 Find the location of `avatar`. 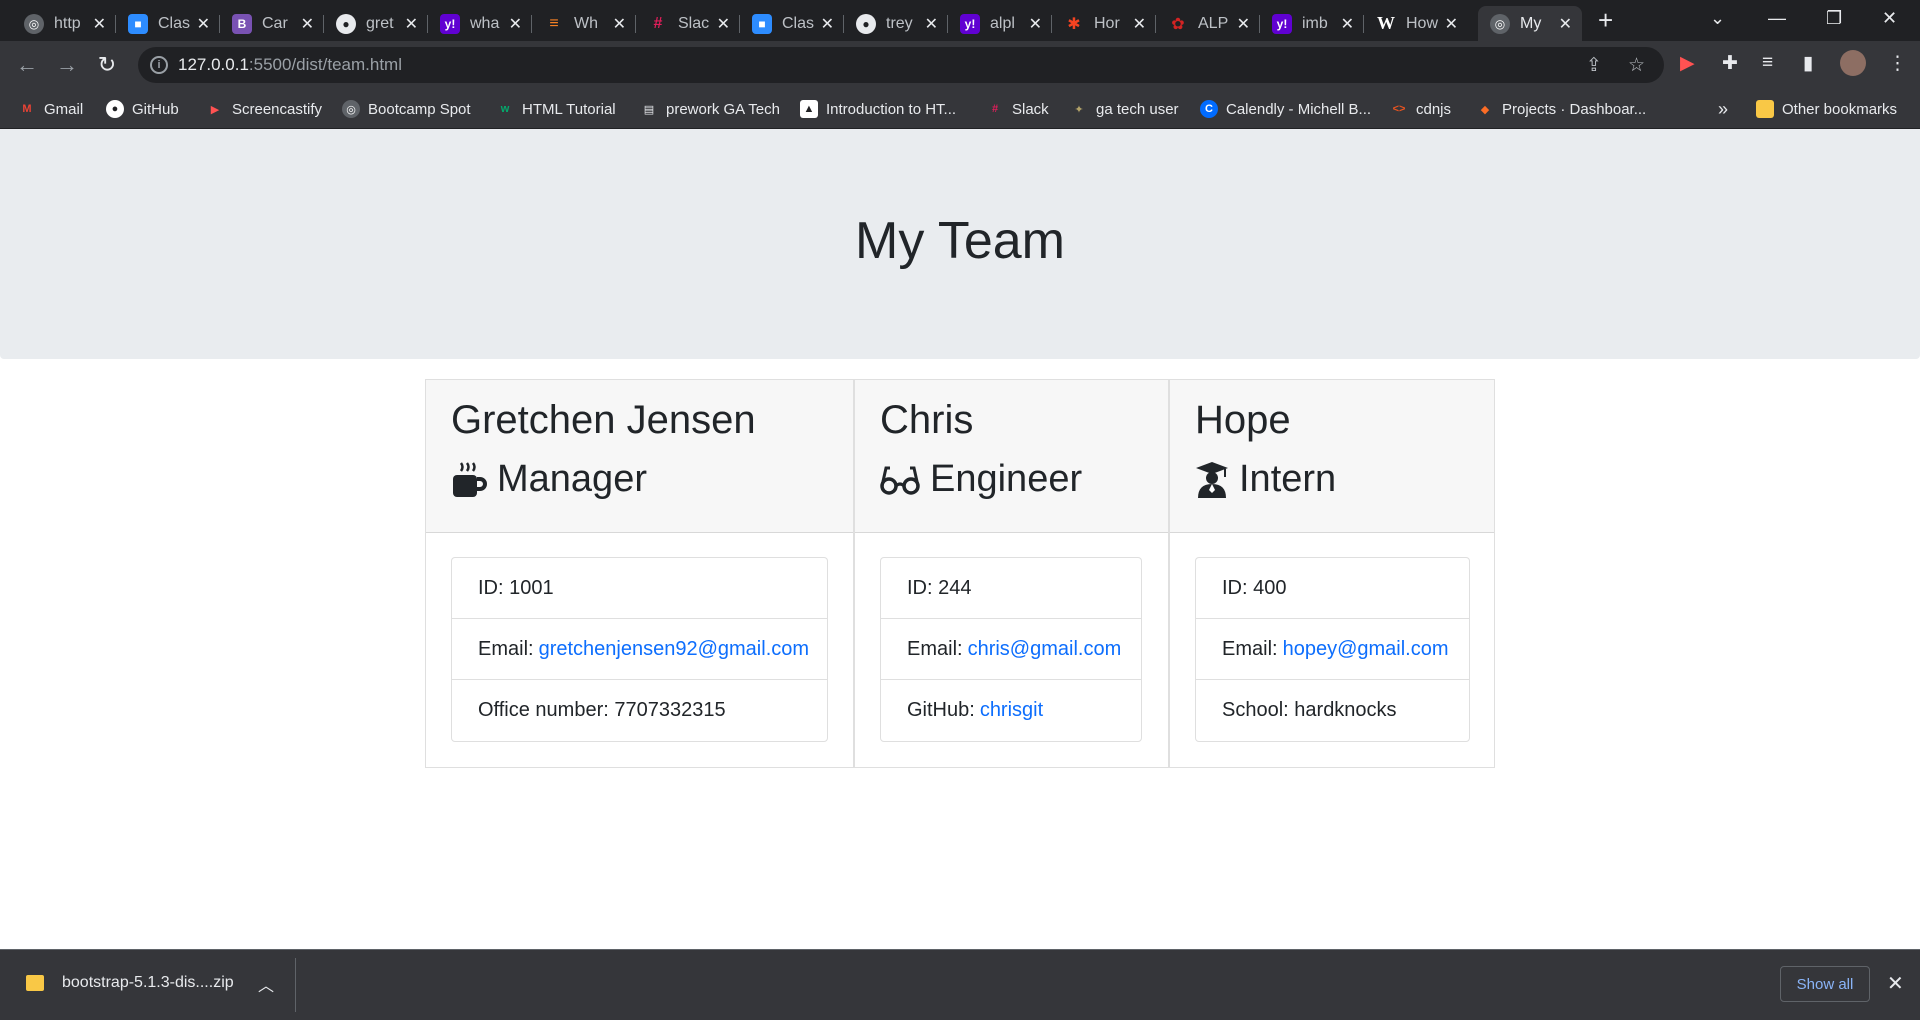

avatar is located at coordinates (1853, 63).